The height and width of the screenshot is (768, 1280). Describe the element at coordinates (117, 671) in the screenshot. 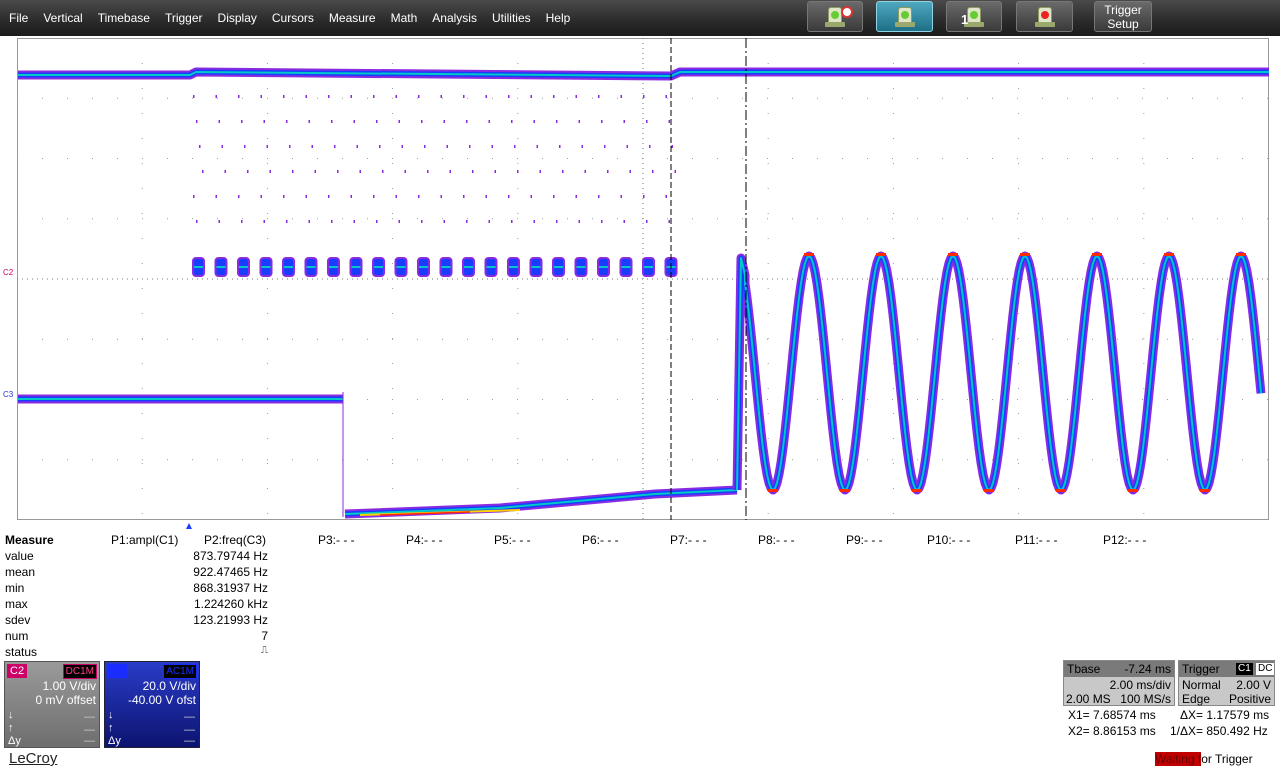

I see `c3-label: C3` at that location.